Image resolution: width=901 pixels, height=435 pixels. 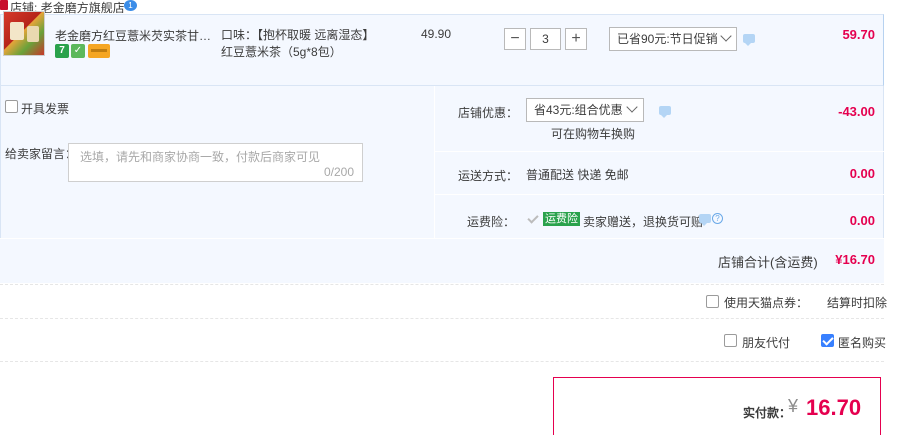 I want to click on payment-label: 实付款：, so click(x=767, y=413).